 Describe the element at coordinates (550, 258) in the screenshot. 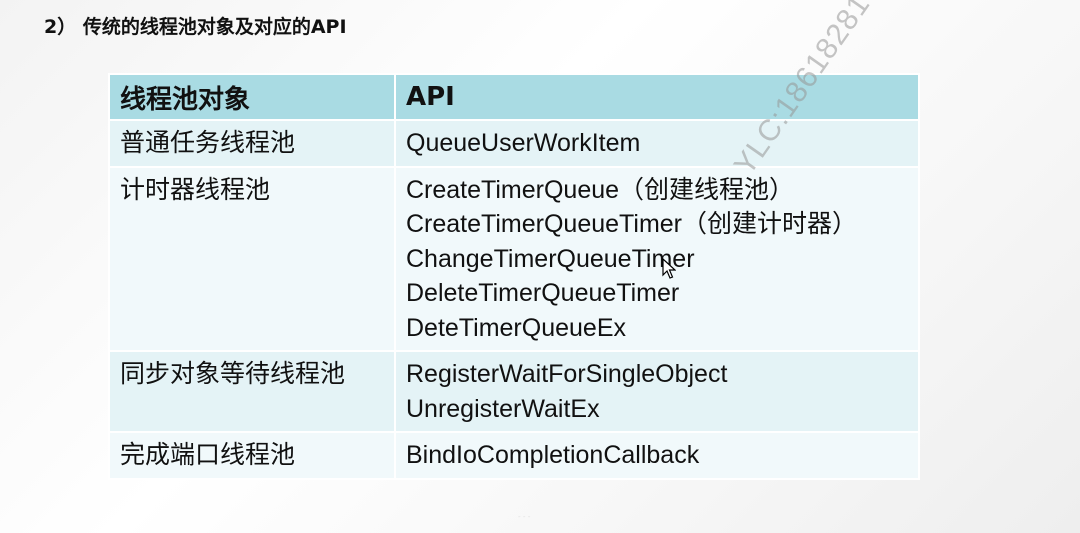

I see `api-name: ChangeTimerQueueTimer` at that location.